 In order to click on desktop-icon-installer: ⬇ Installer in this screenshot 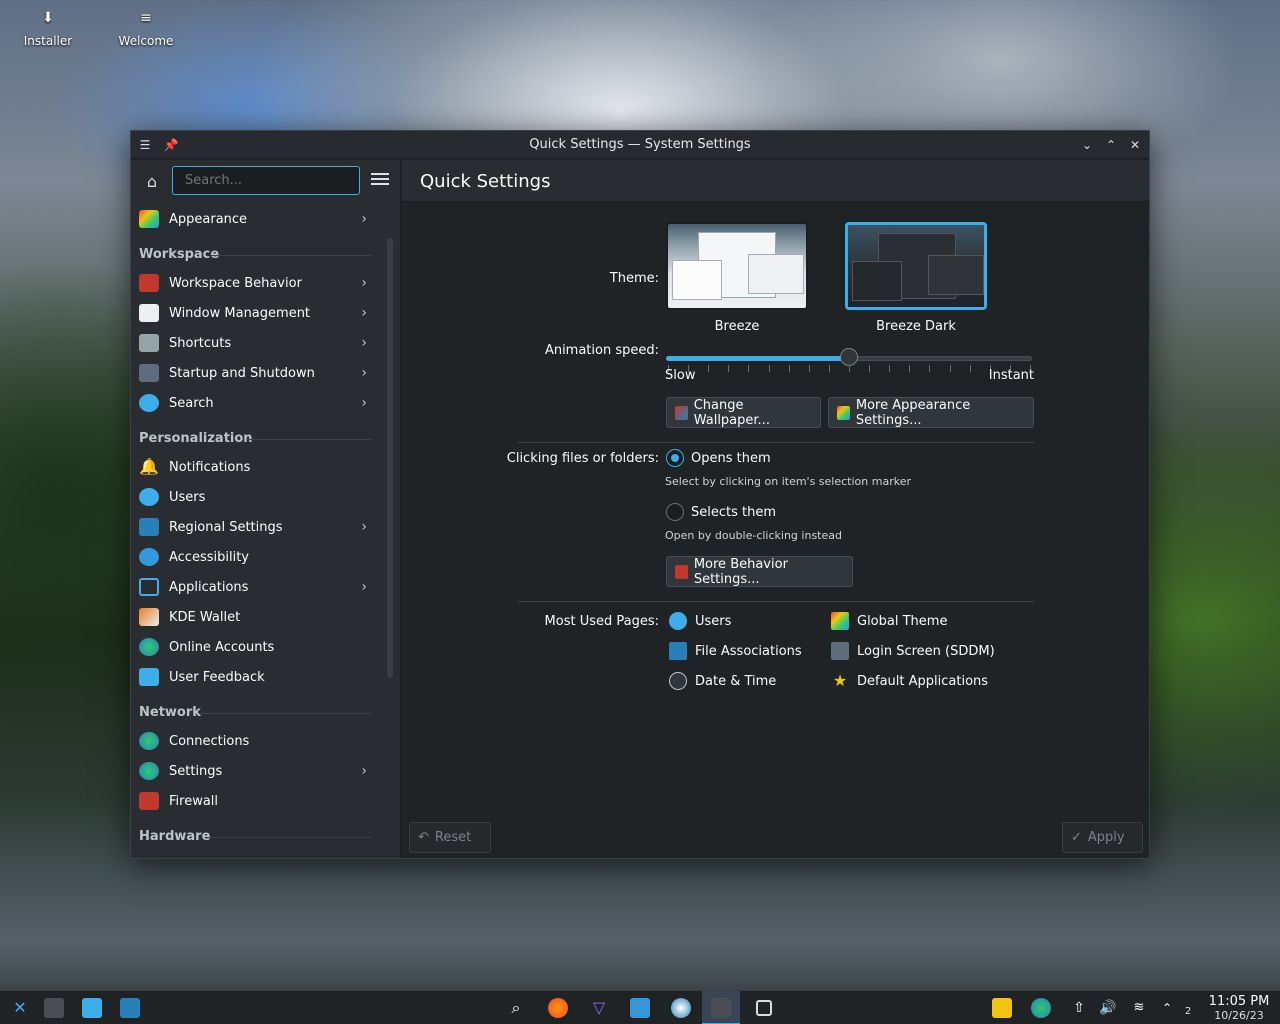, I will do `click(48, 29)`.